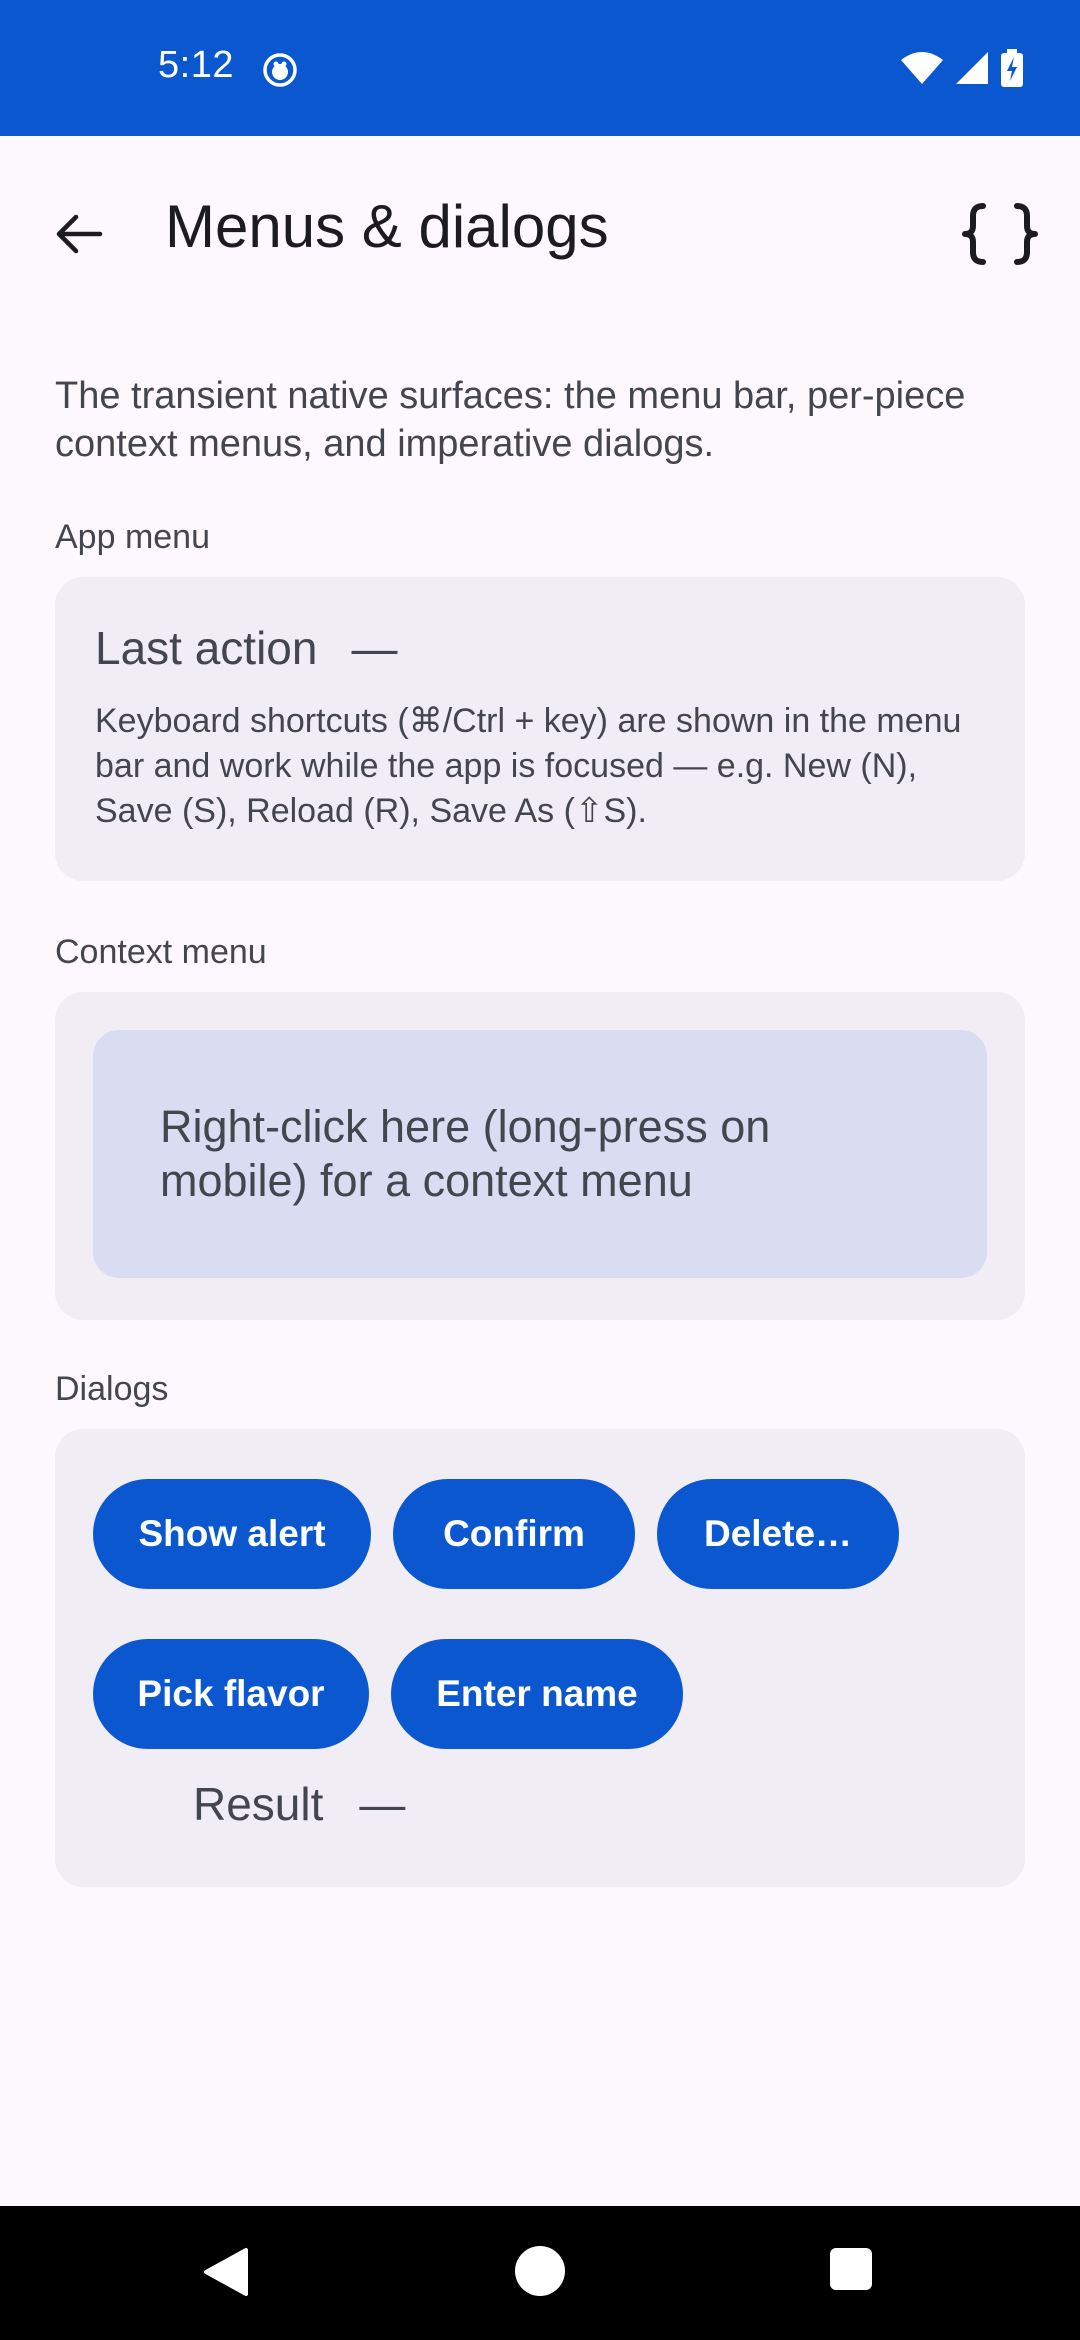 This screenshot has height=2340, width=1080. I want to click on dialog-buttons-row-2: Pick flavor Enter name, so click(540, 1694).